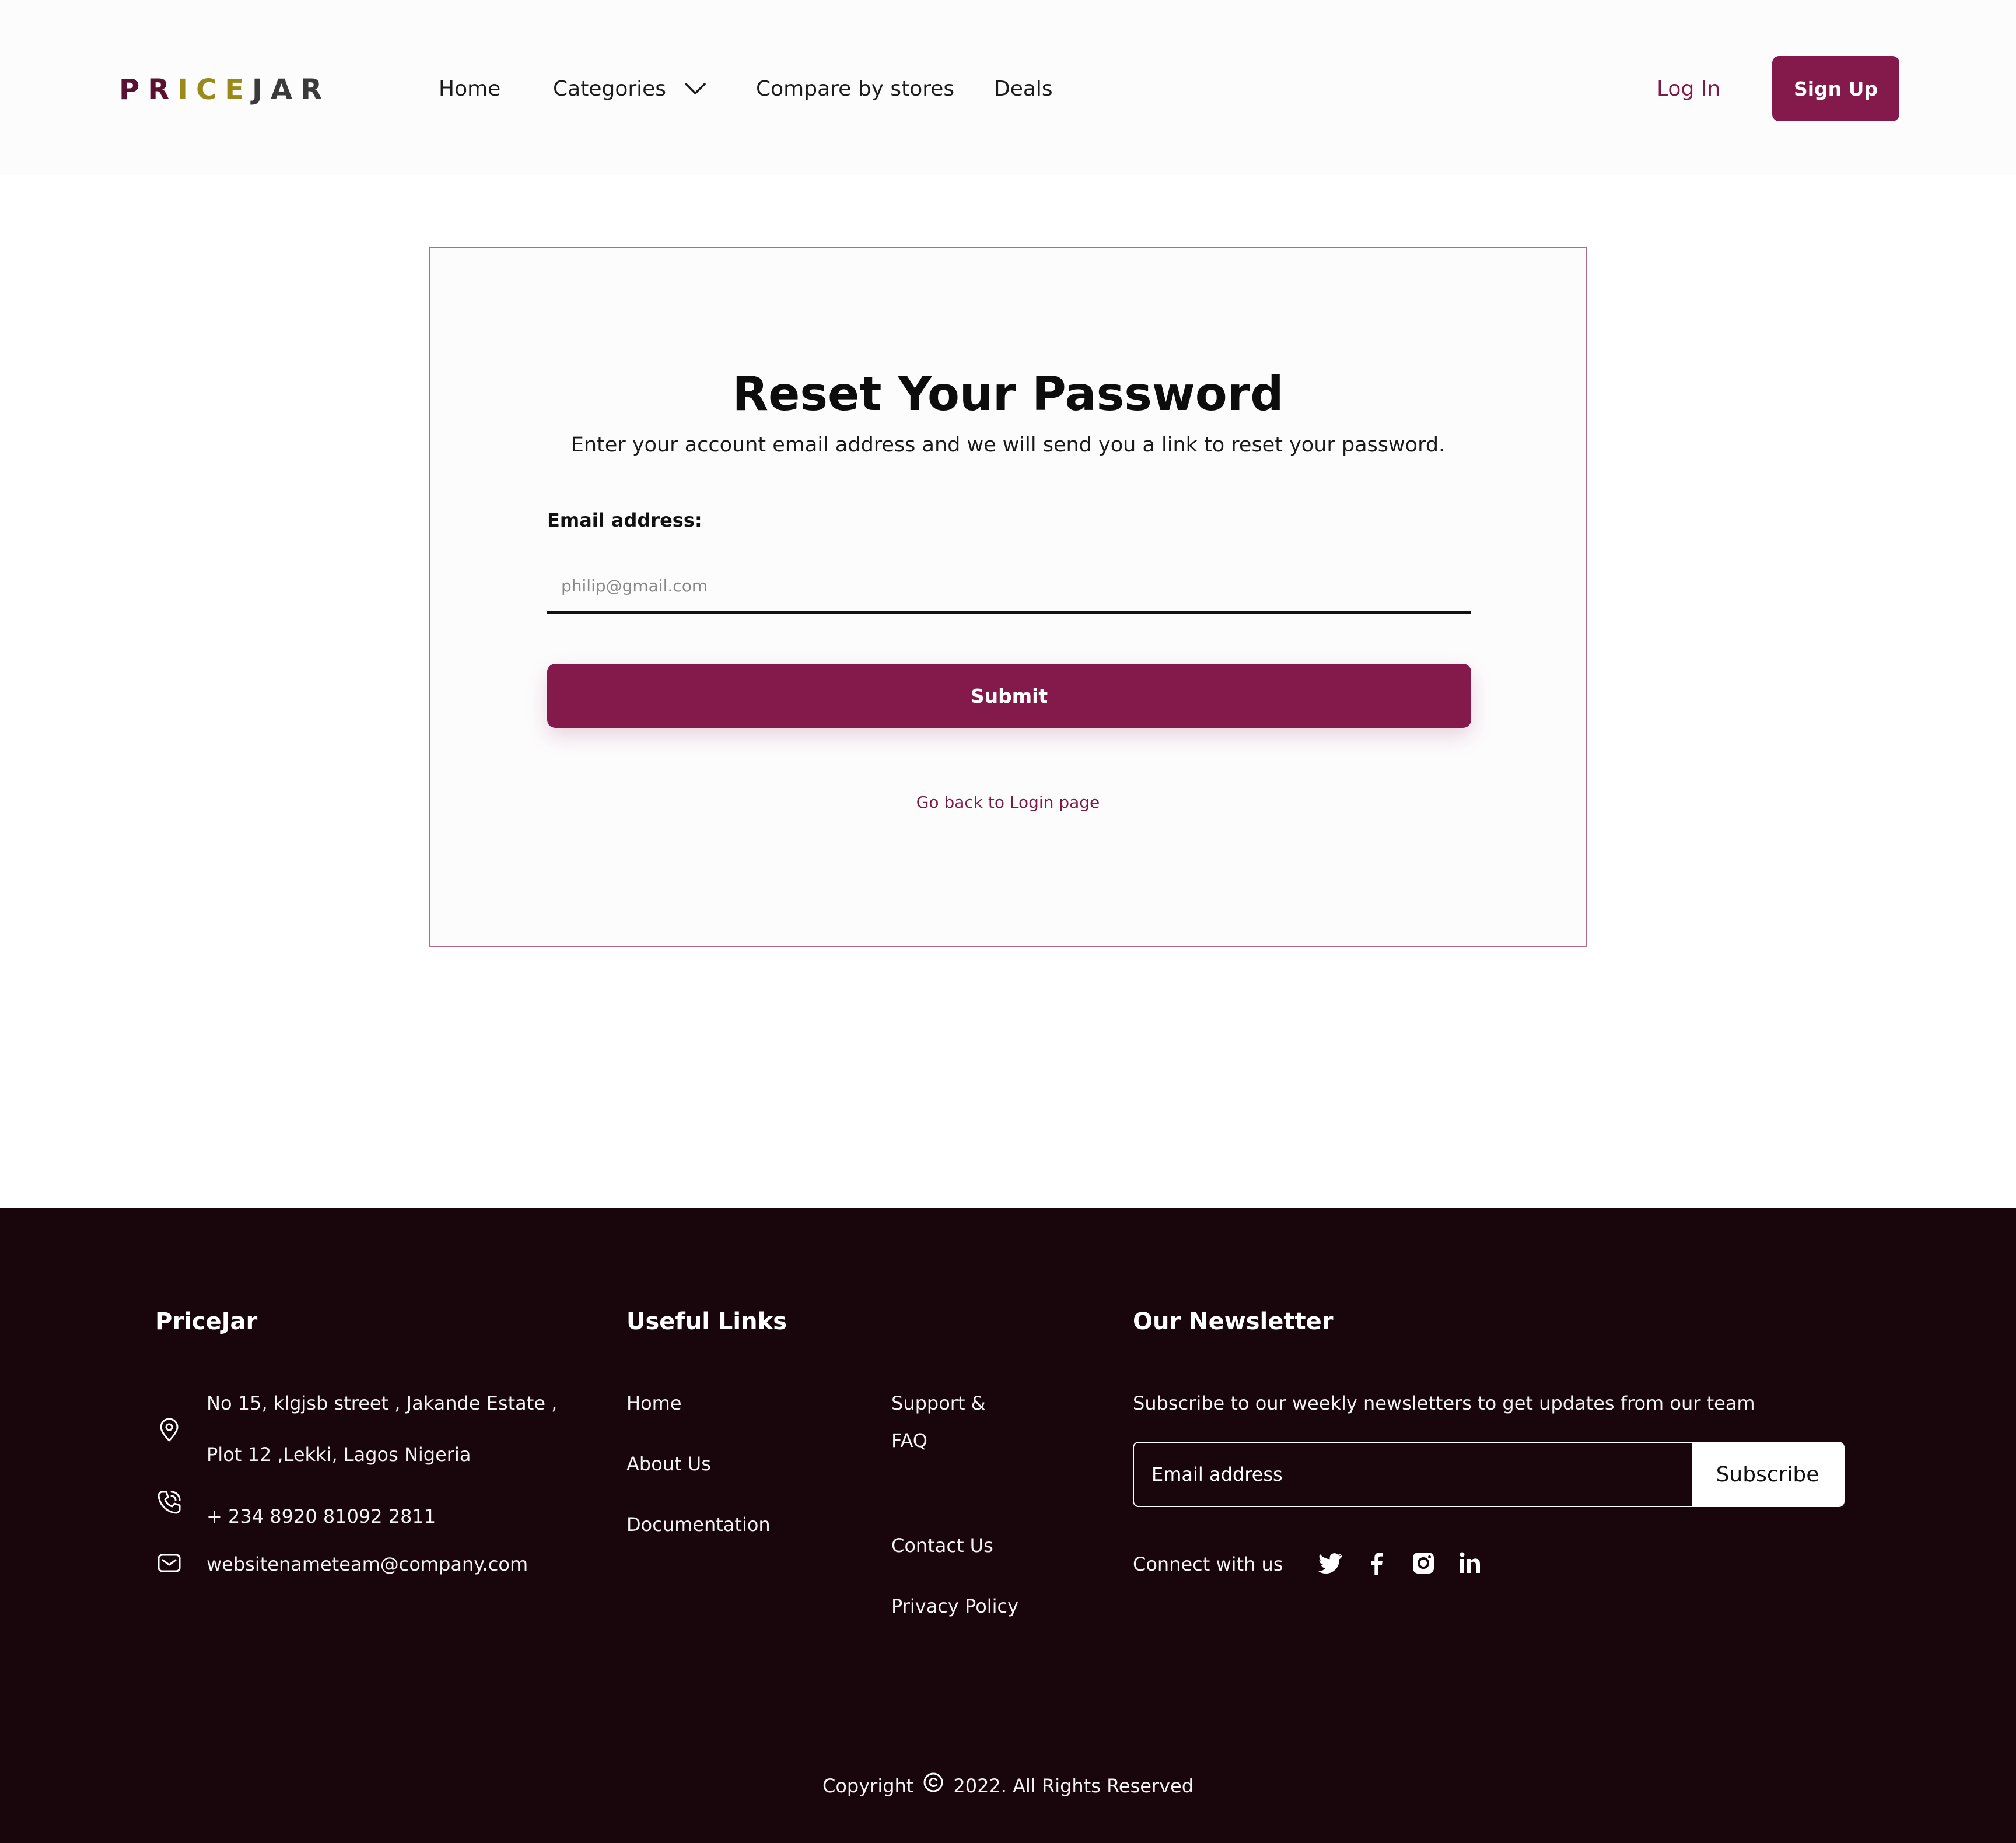 Image resolution: width=2016 pixels, height=1843 pixels. I want to click on copyright-text: 2022. All Rights Reserved, so click(1073, 1785).